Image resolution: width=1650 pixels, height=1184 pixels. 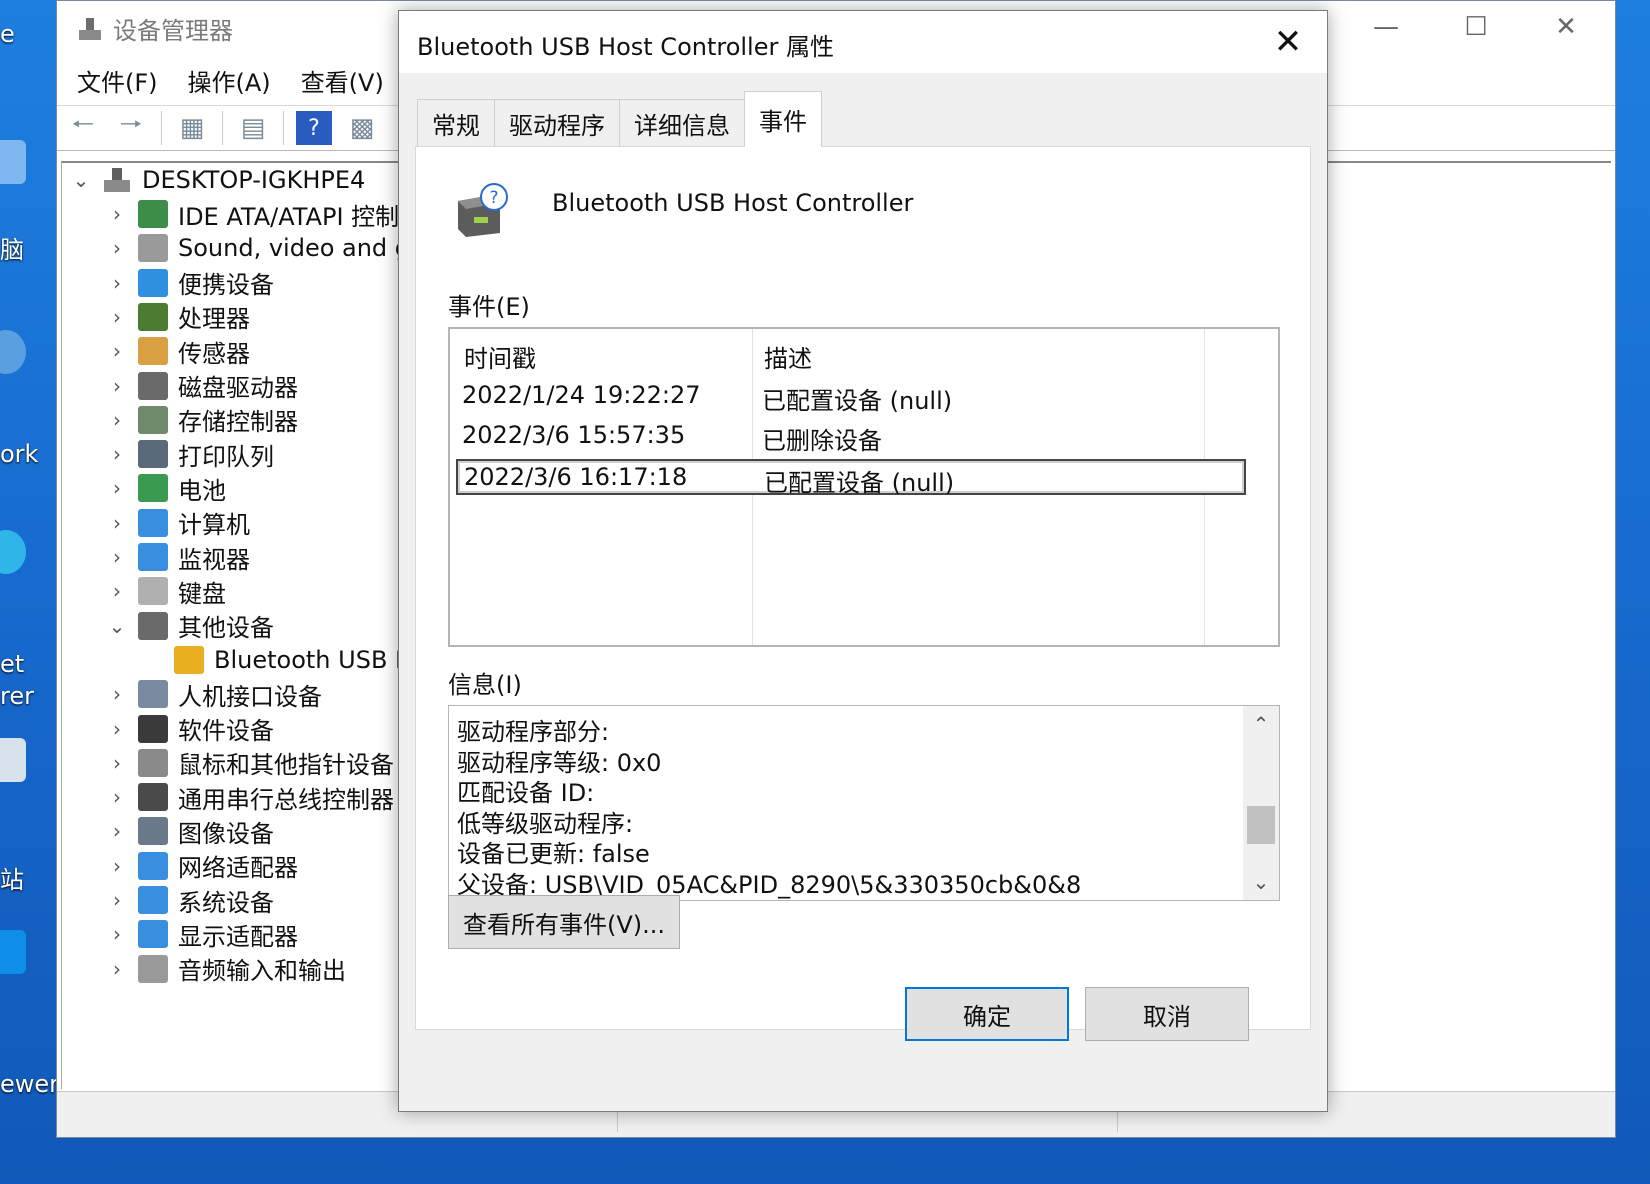 What do you see at coordinates (166, 488) in the screenshot?
I see `tree-item: › 电池` at bounding box center [166, 488].